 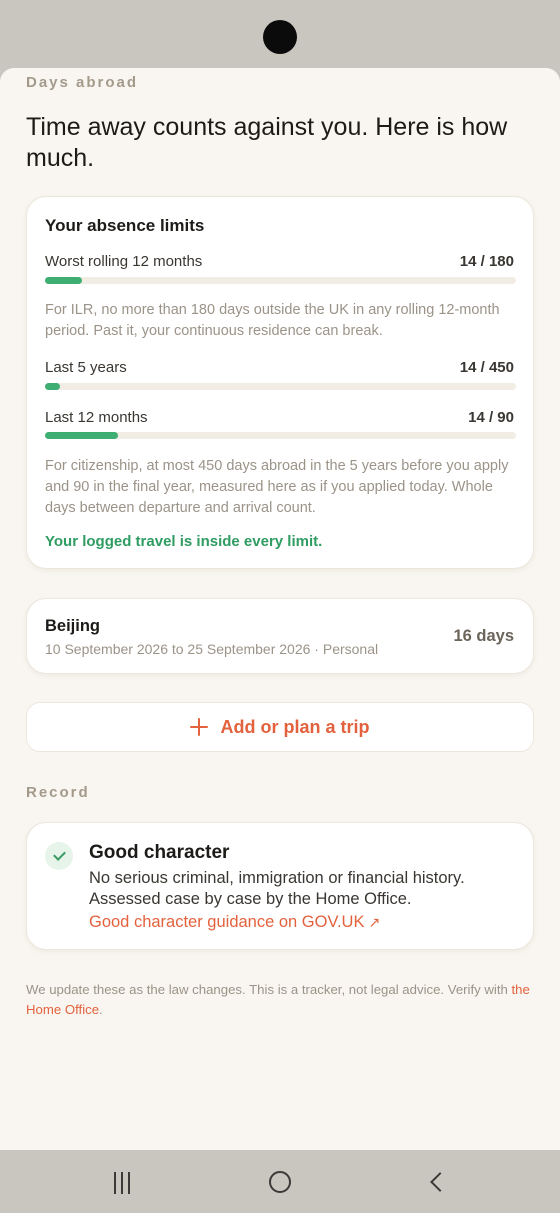 What do you see at coordinates (486, 367) in the screenshot?
I see `limit-value-5-years: 14 / 450` at bounding box center [486, 367].